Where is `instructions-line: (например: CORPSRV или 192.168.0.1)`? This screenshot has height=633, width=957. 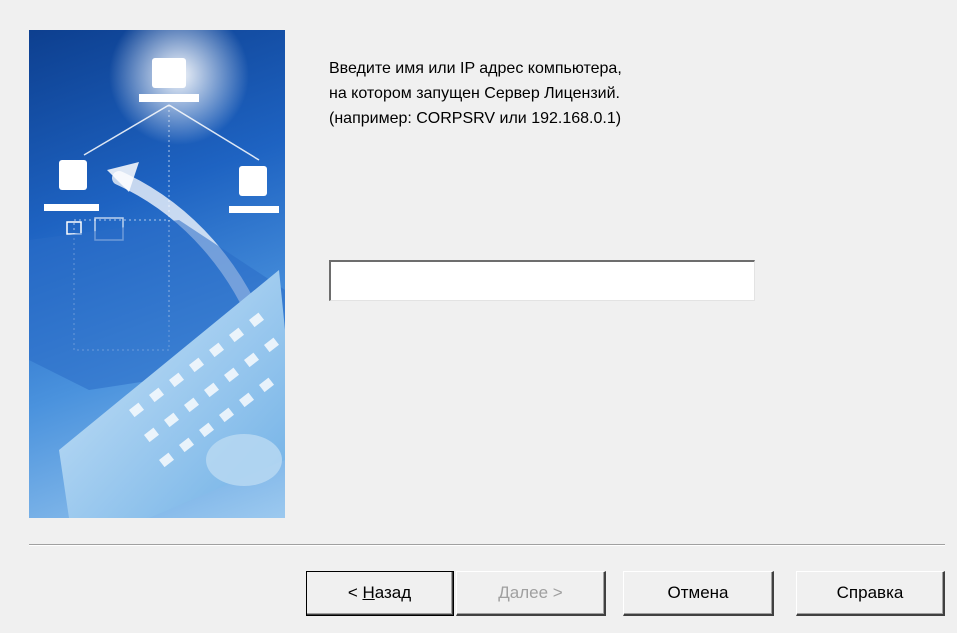 instructions-line: (например: CORPSRV или 192.168.0.1) is located at coordinates (475, 118).